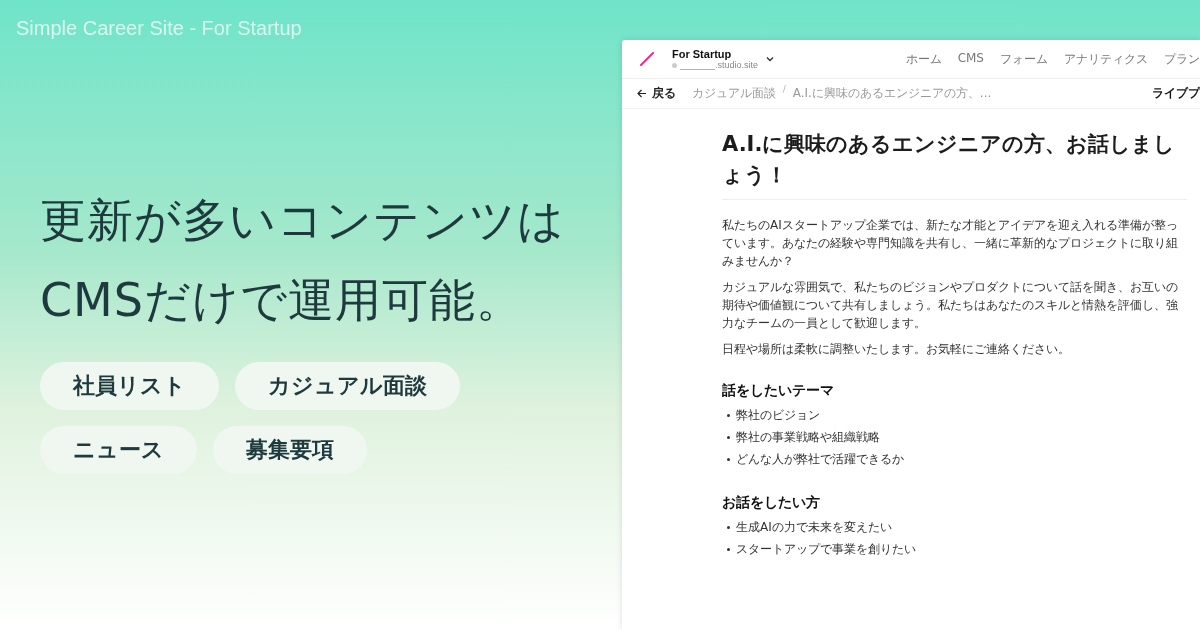 This screenshot has width=1200, height=630. Describe the element at coordinates (656, 93) in the screenshot. I see `back-button: 戻る` at that location.